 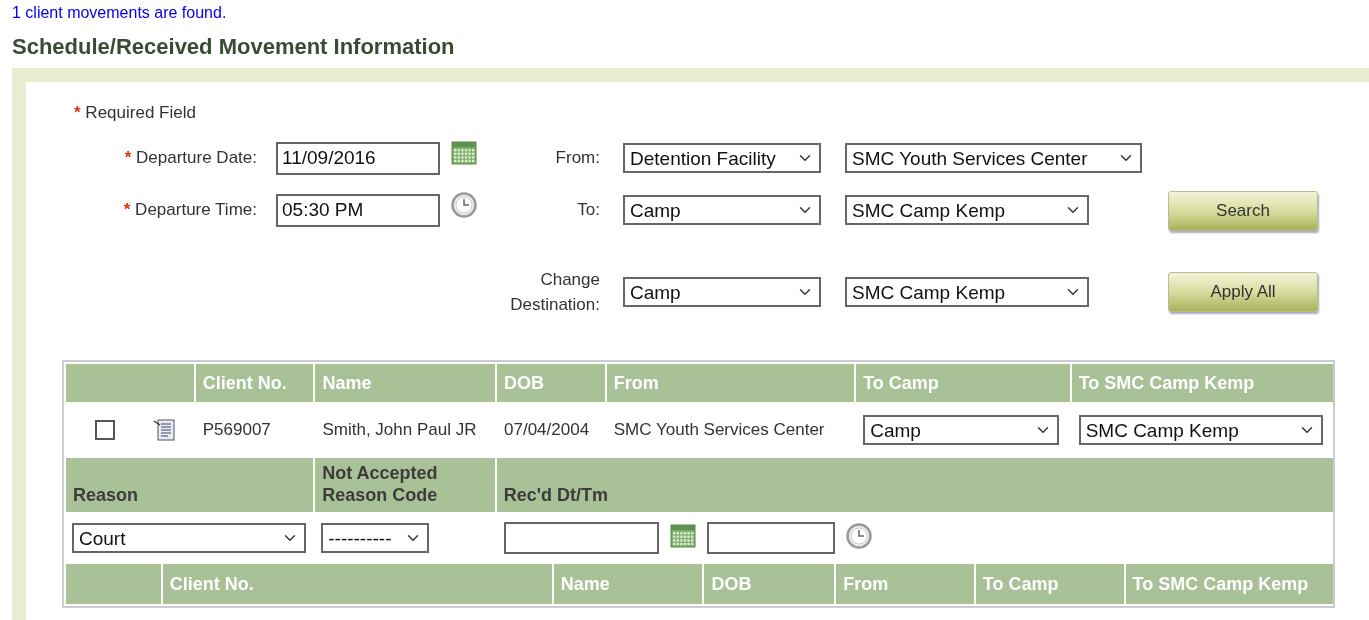 I want to click on column-header: Rec'd Dt/Tm, so click(x=914, y=485).